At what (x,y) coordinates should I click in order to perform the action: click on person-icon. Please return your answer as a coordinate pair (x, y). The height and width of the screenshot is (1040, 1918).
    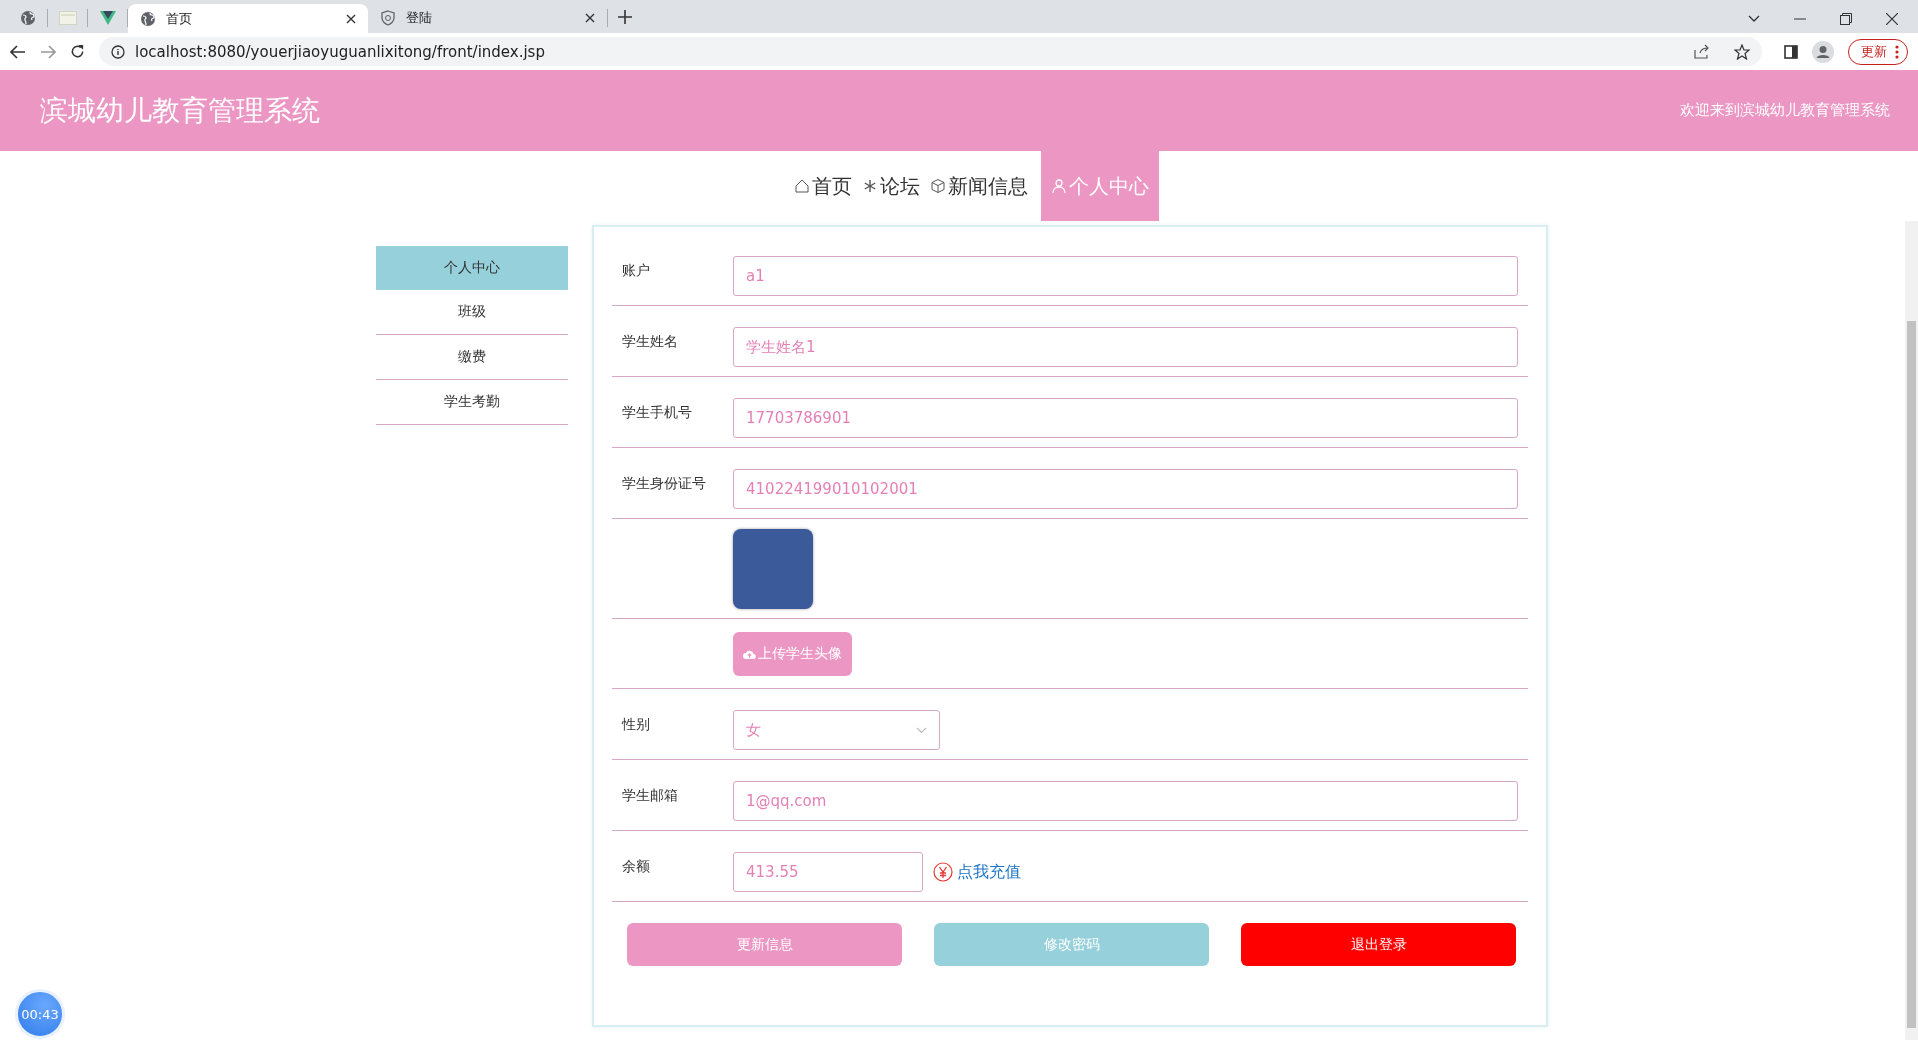
    Looking at the image, I should click on (1059, 186).